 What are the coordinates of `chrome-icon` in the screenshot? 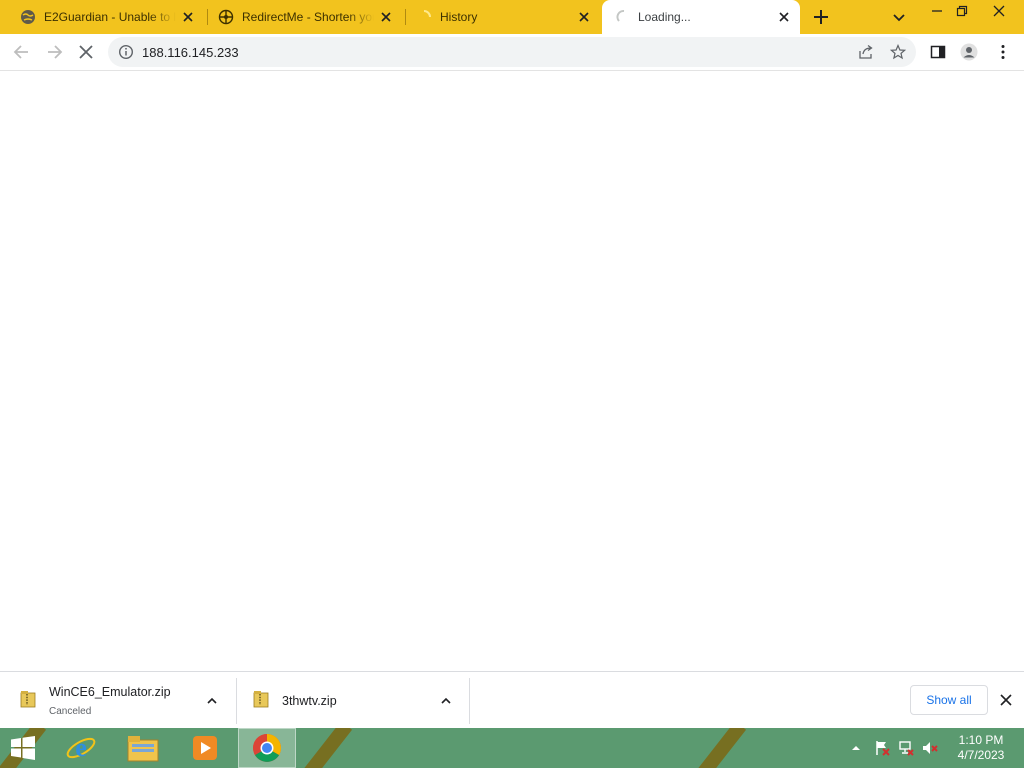 It's located at (267, 748).